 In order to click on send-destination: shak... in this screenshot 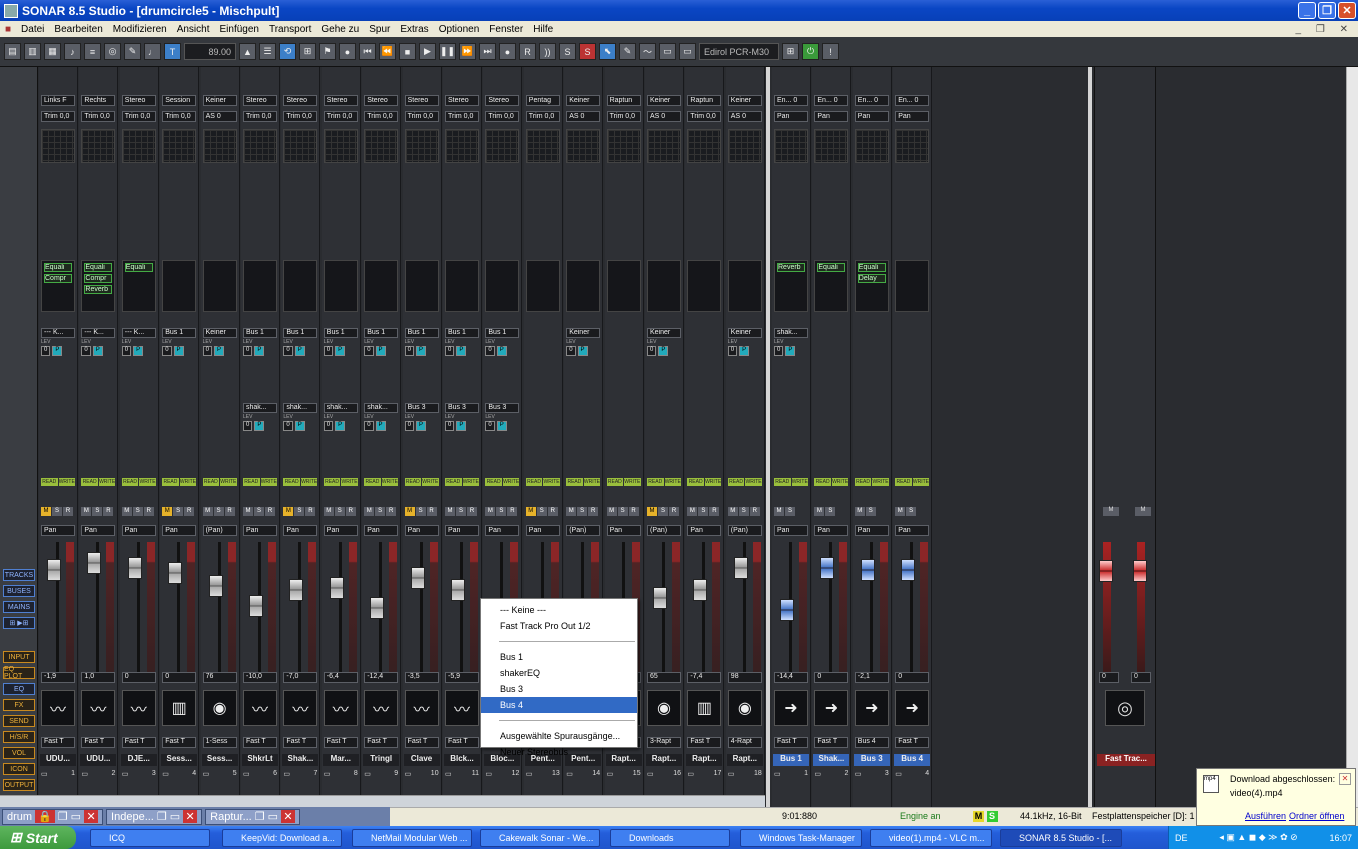, I will do `click(260, 408)`.